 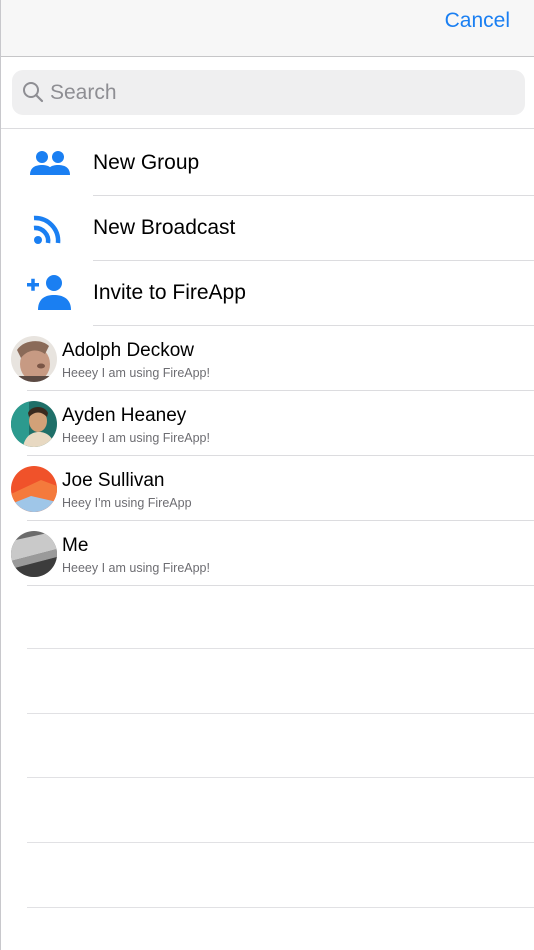 I want to click on contact-name: Joe Sullivan, so click(x=113, y=480).